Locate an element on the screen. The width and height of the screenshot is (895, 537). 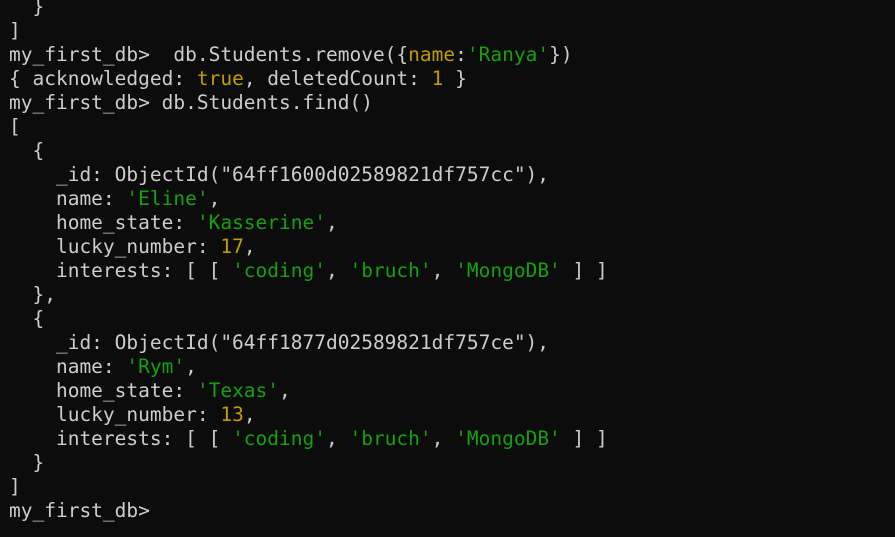
terminal-line: lucky_number: 13, is located at coordinates (308, 415).